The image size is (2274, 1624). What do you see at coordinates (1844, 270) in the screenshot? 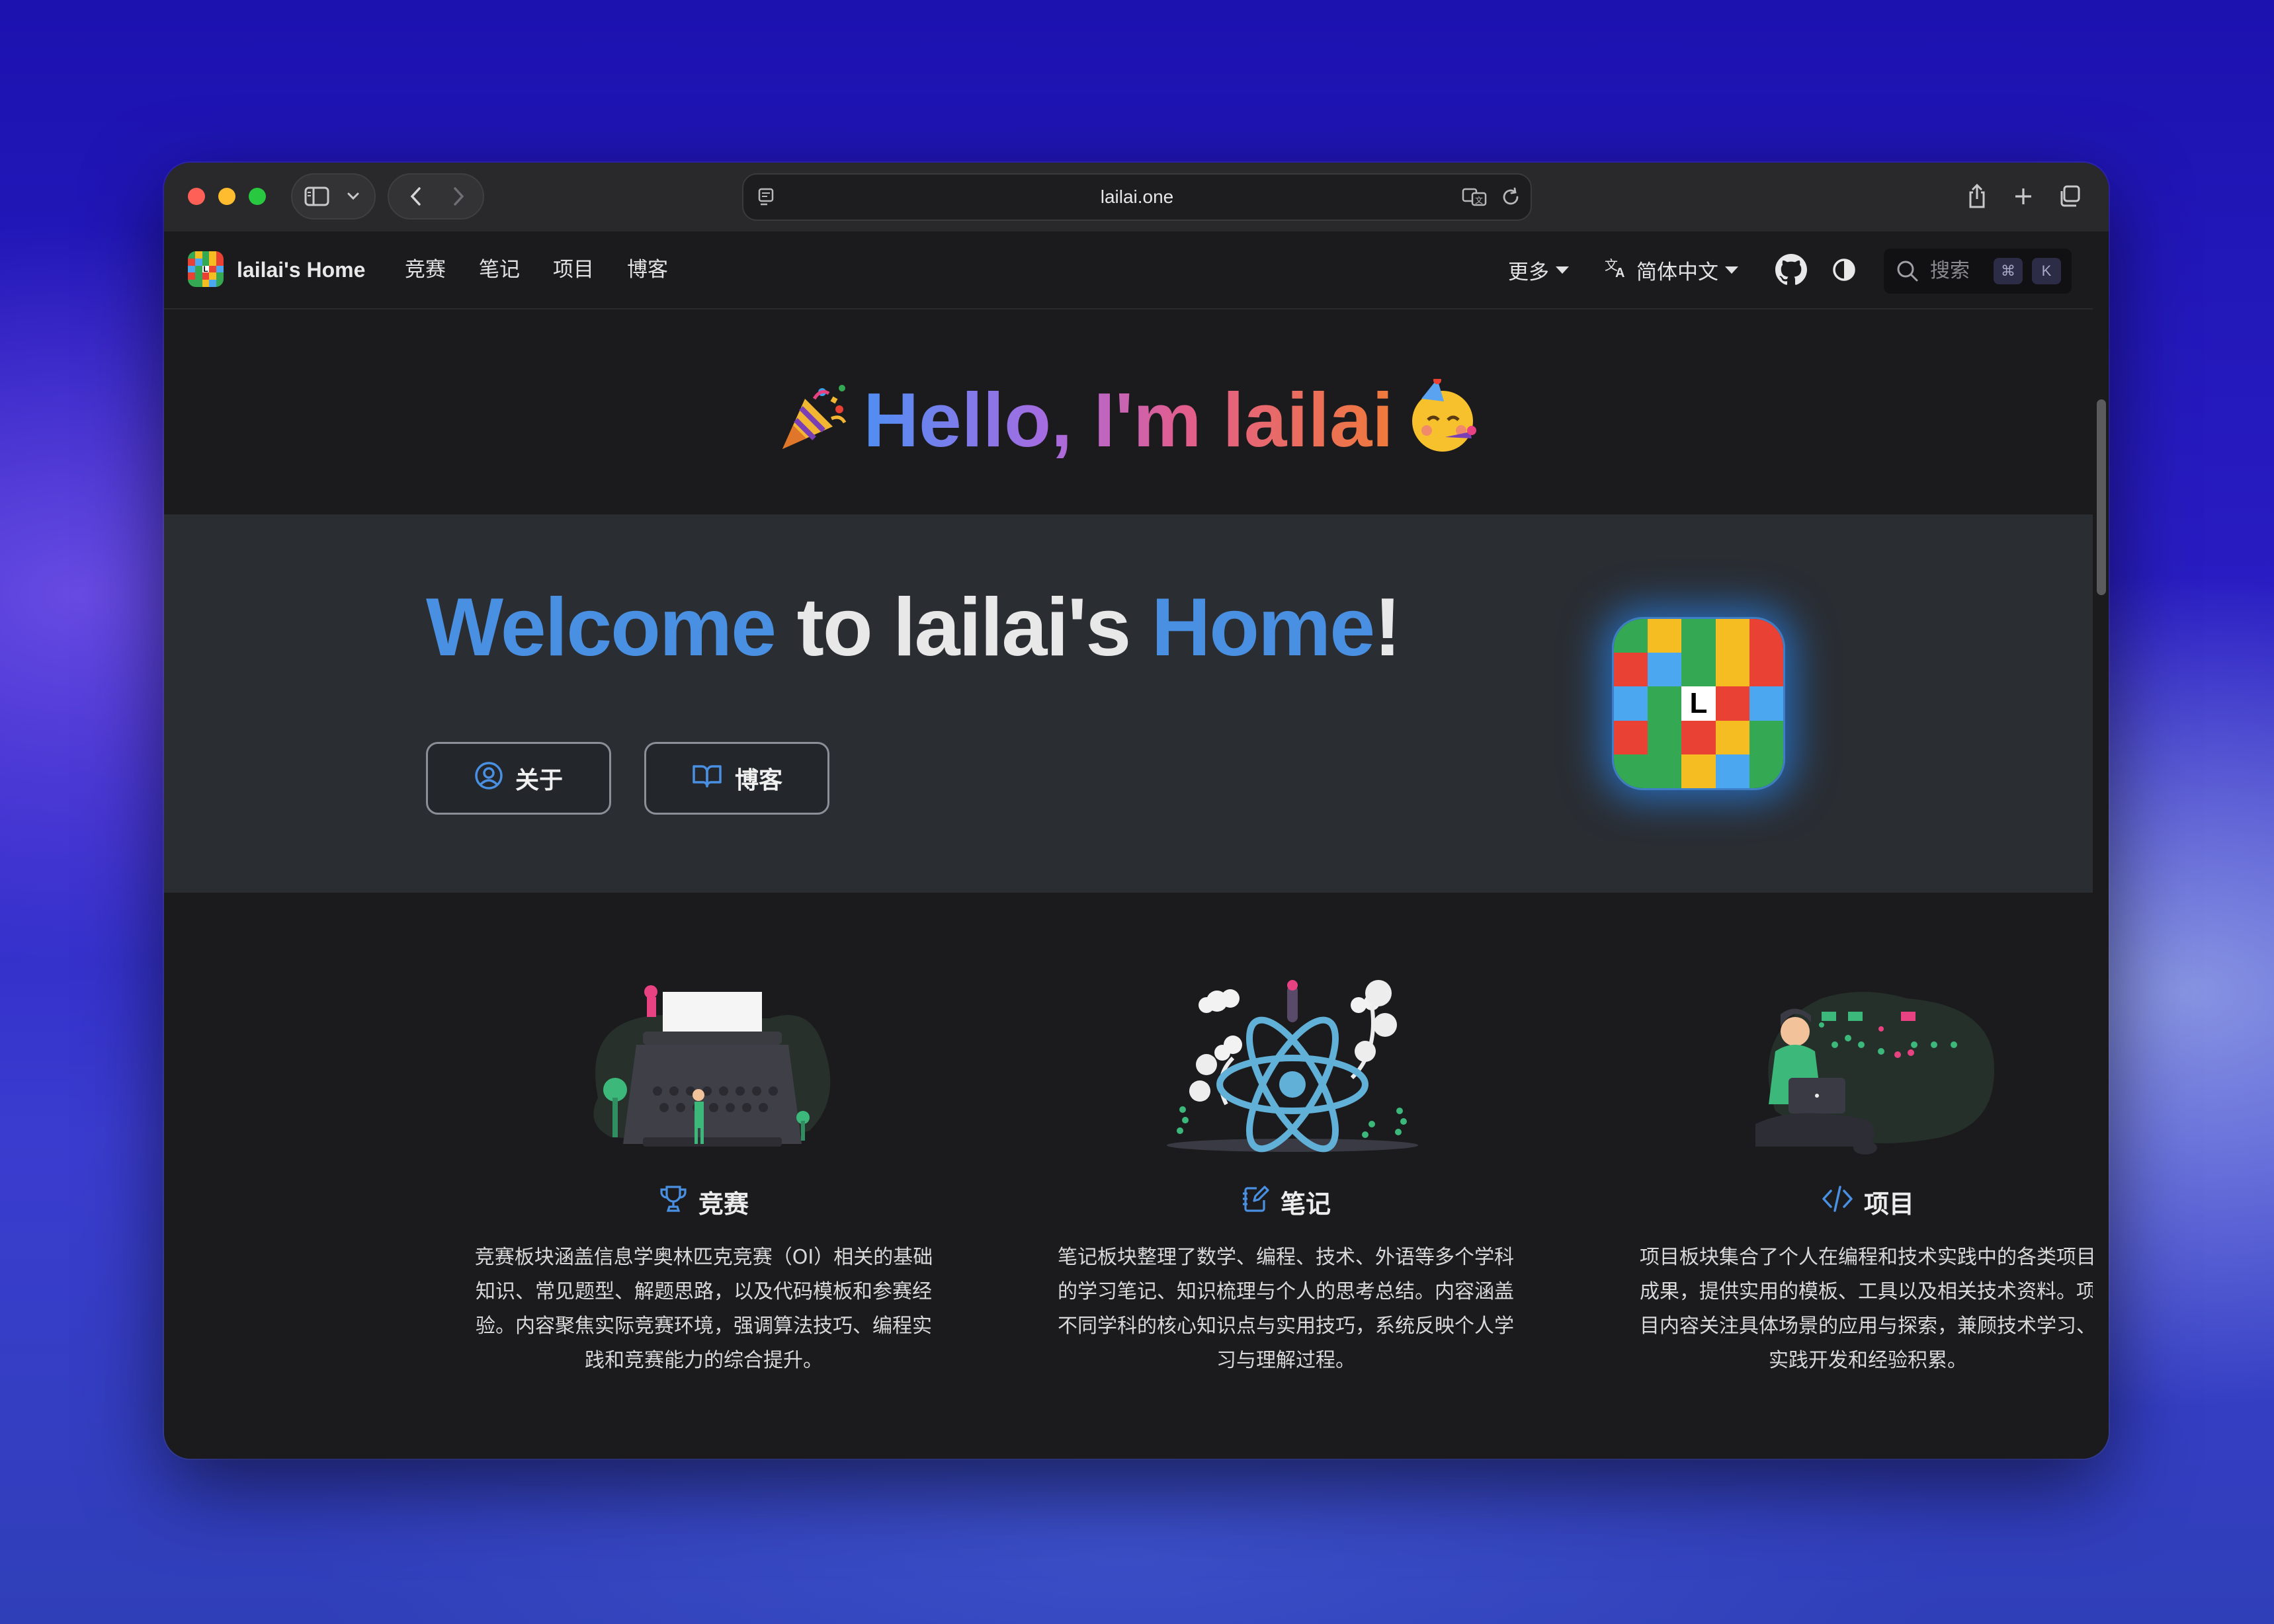
I see `theme-toggle-icon` at bounding box center [1844, 270].